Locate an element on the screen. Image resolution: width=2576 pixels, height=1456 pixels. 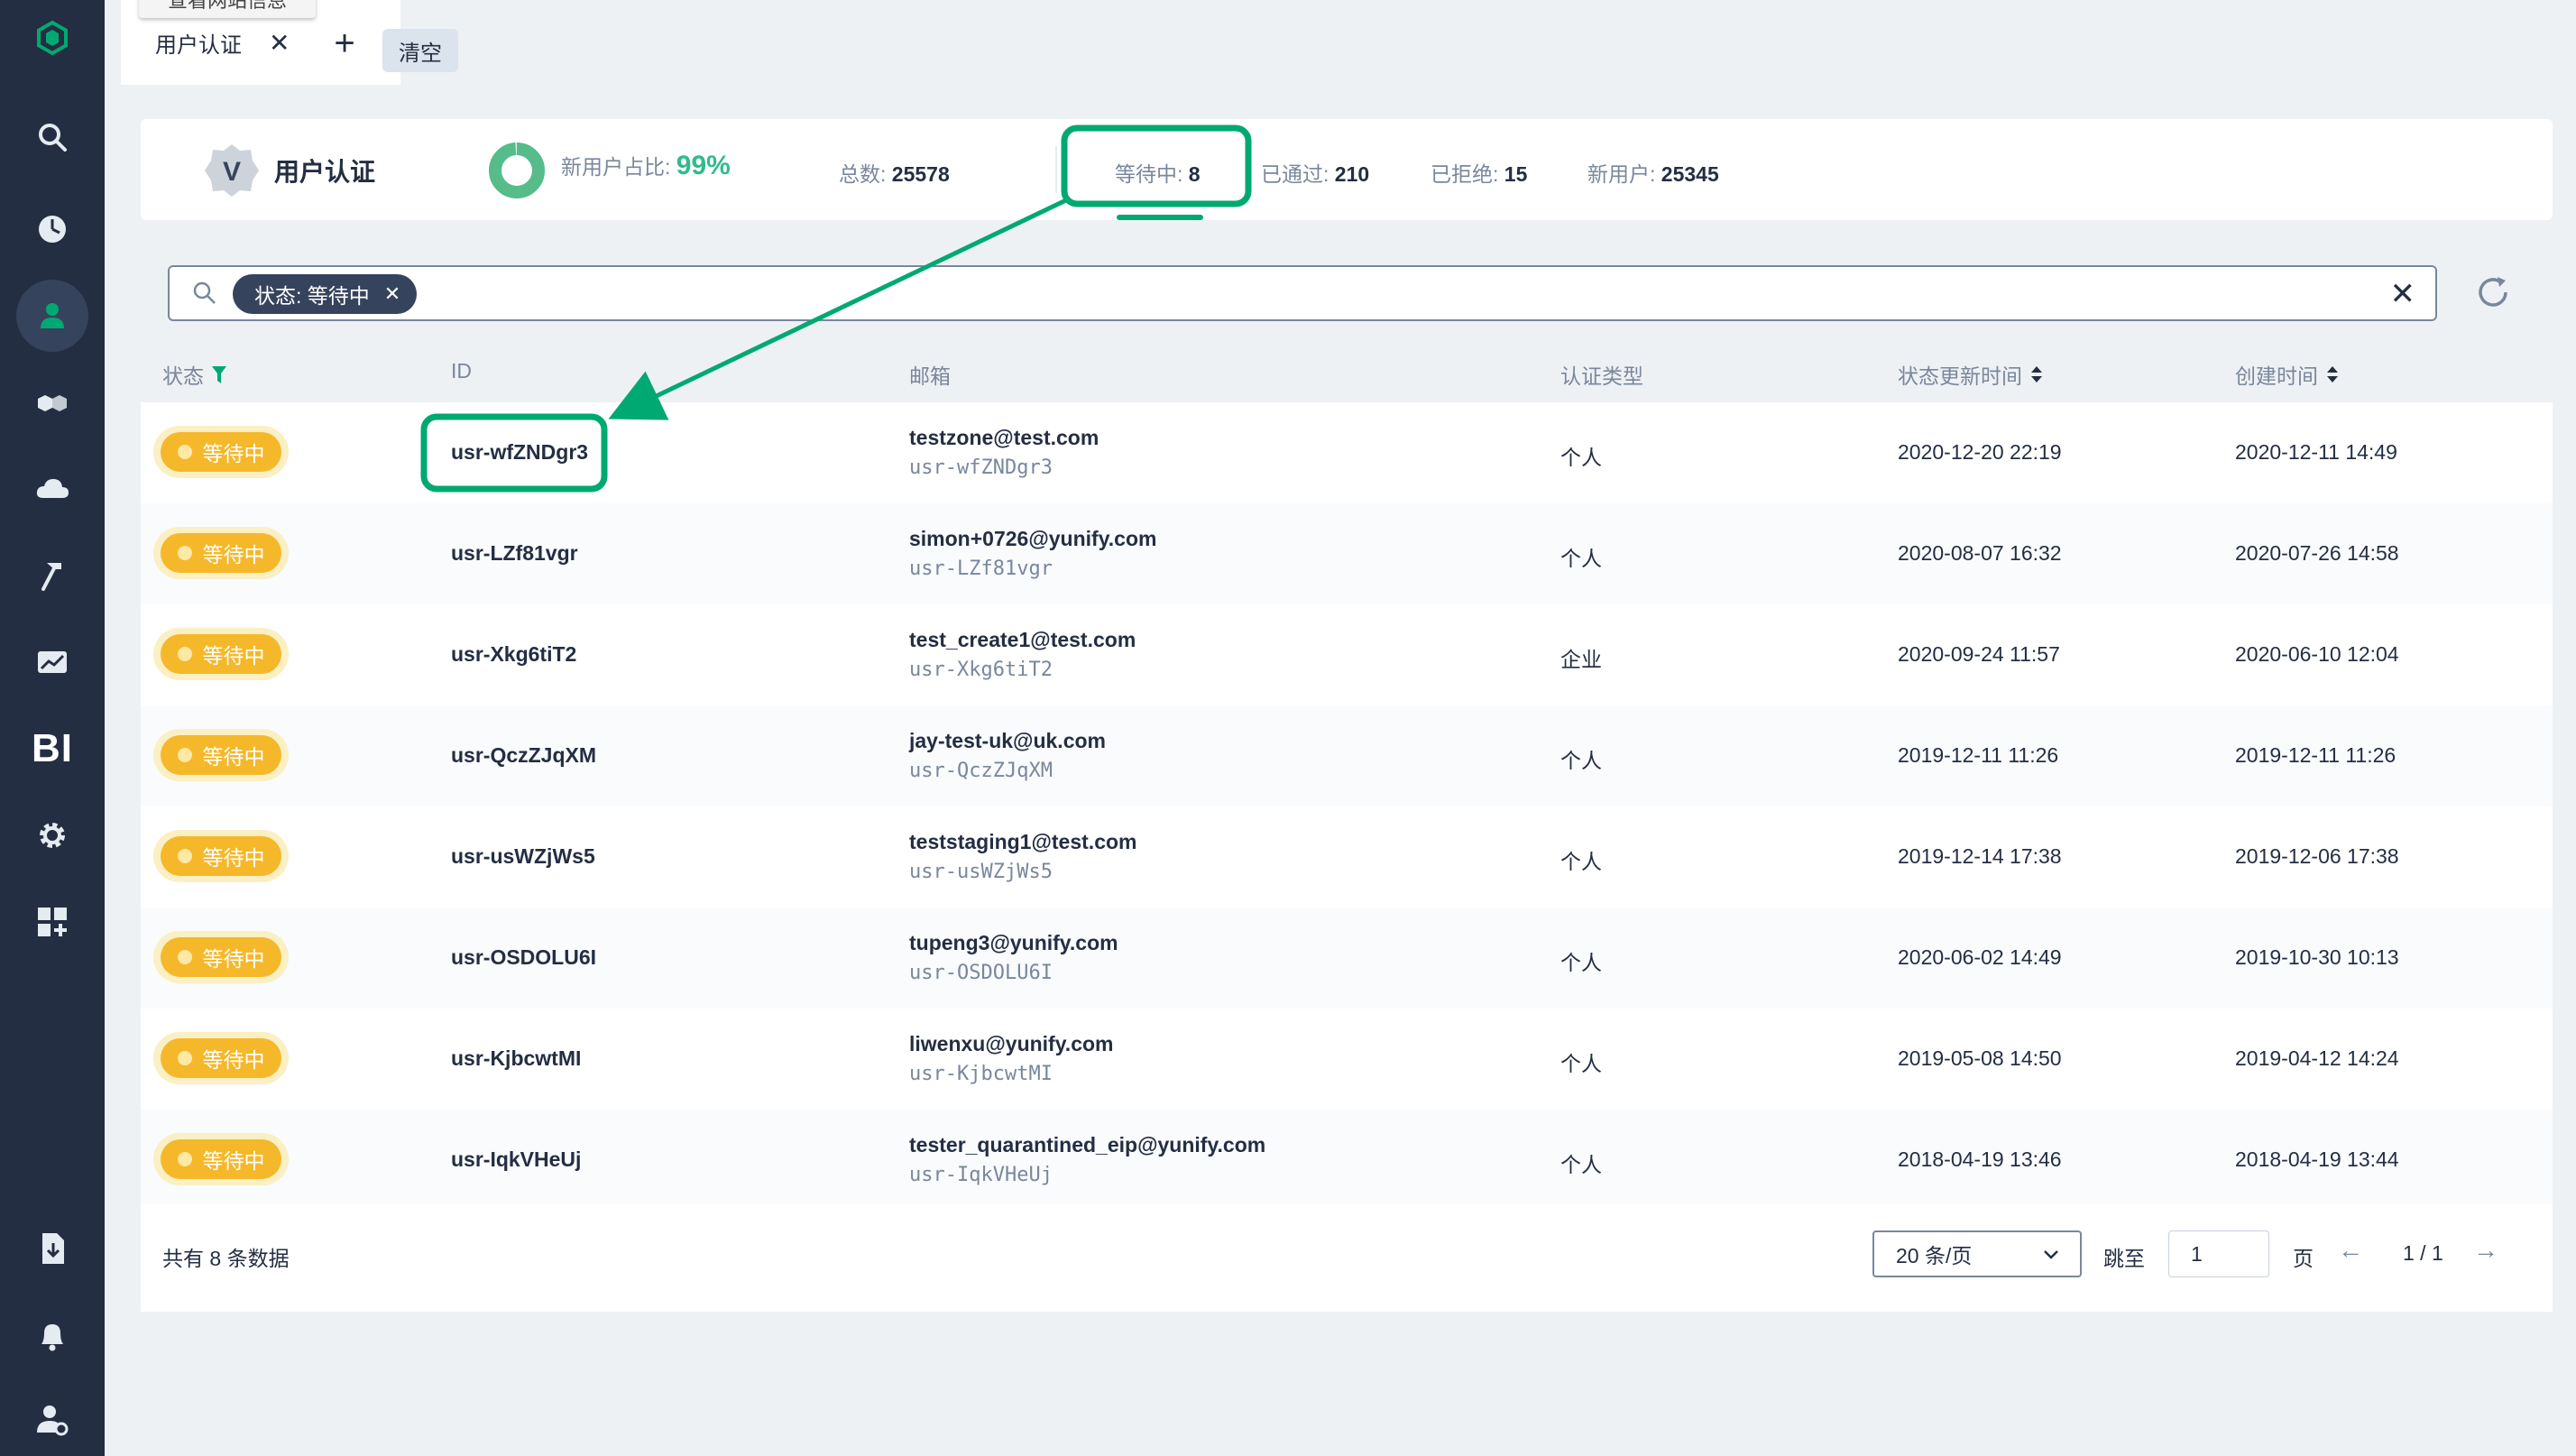
user-id-link: usr-QczZJqXM is located at coordinates (523, 755).